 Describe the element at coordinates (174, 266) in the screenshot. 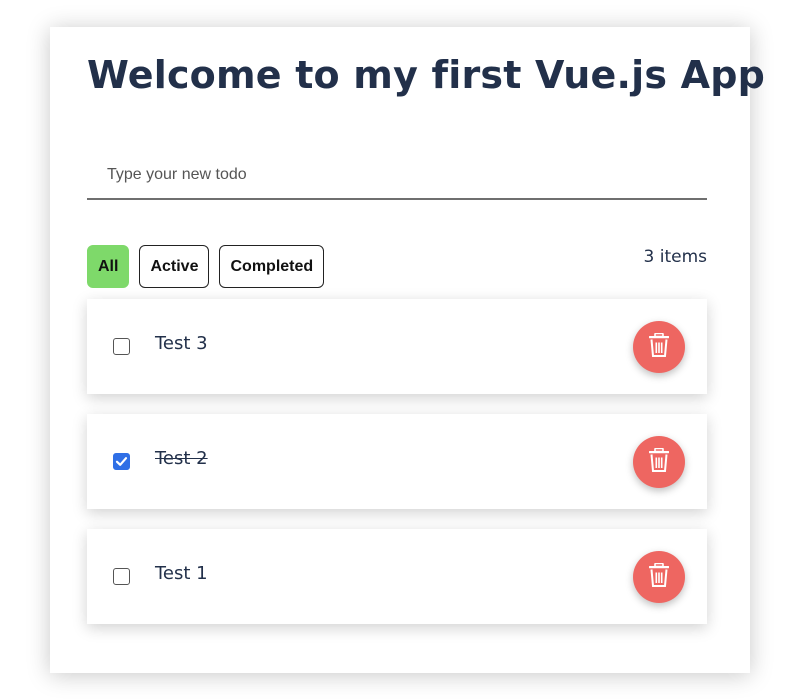

I see `filter-active-button: Active` at that location.